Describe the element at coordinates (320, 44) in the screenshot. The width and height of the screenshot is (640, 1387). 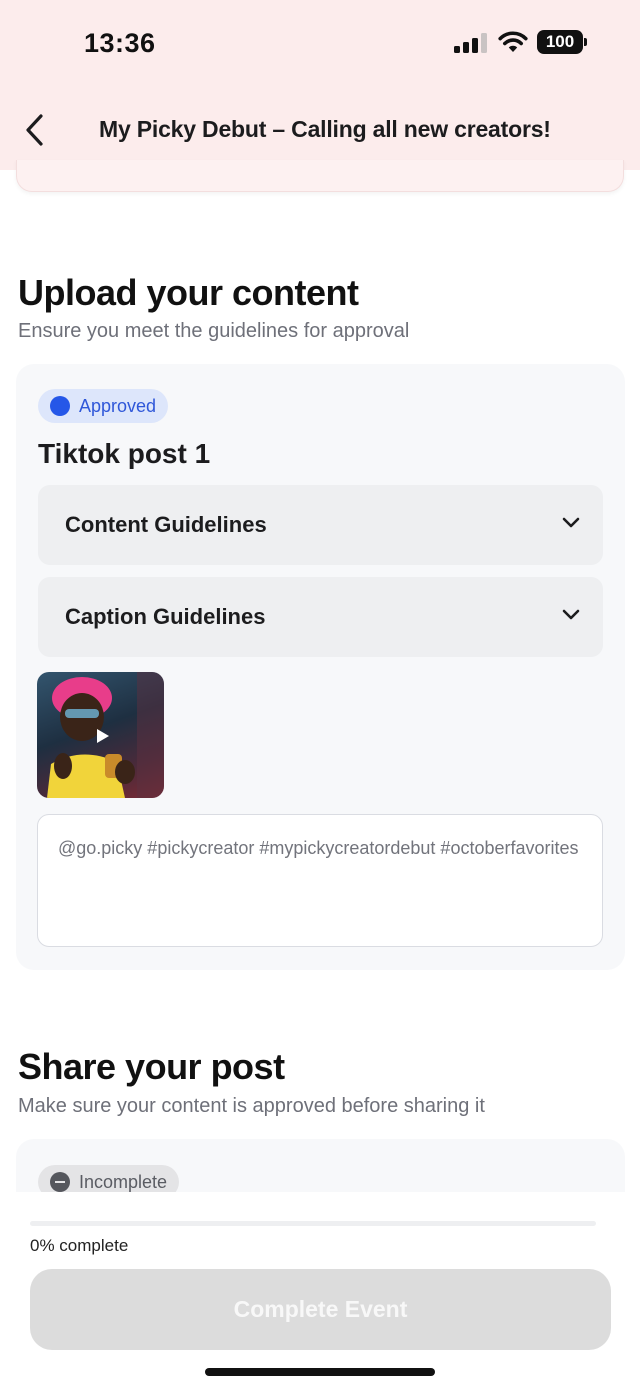
I see `status-bar: 13:36 100` at that location.